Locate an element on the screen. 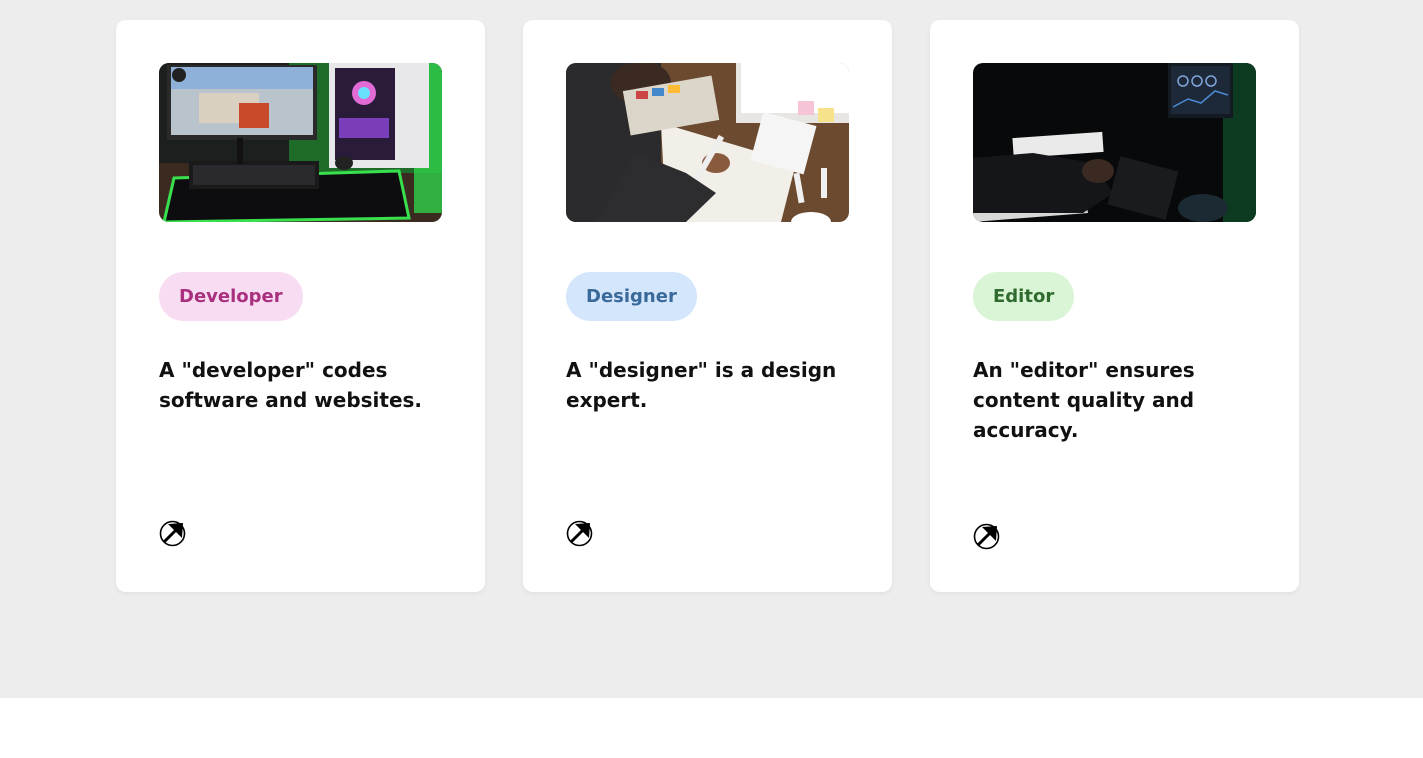 The image size is (1423, 758). category-tag: Developer is located at coordinates (231, 296).